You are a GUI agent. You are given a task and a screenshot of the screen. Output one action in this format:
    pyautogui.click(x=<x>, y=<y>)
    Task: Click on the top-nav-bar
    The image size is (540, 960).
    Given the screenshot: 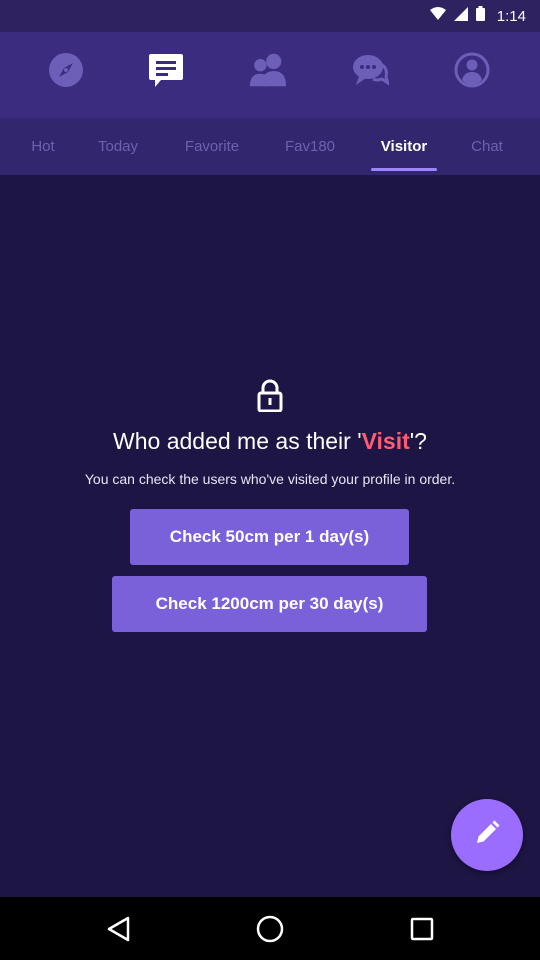 What is the action you would take?
    pyautogui.click(x=270, y=75)
    